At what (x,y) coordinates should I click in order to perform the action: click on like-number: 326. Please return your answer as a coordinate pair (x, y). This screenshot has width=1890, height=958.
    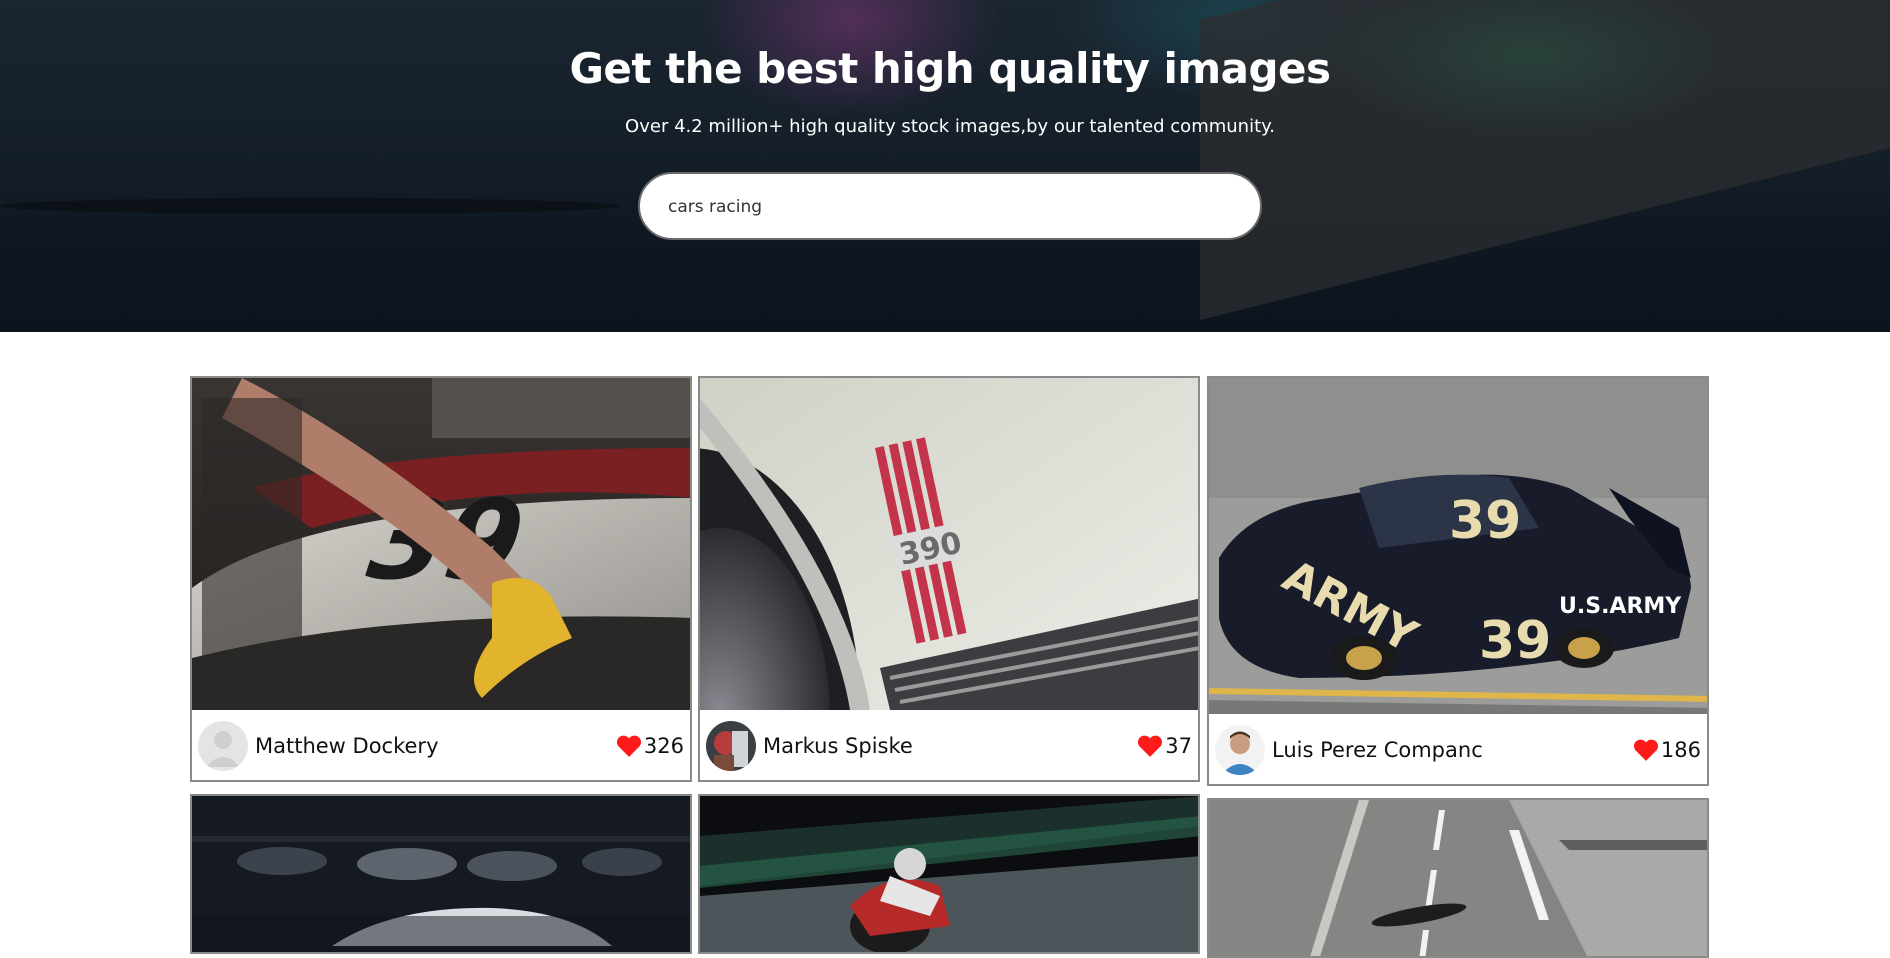
    Looking at the image, I should click on (663, 746).